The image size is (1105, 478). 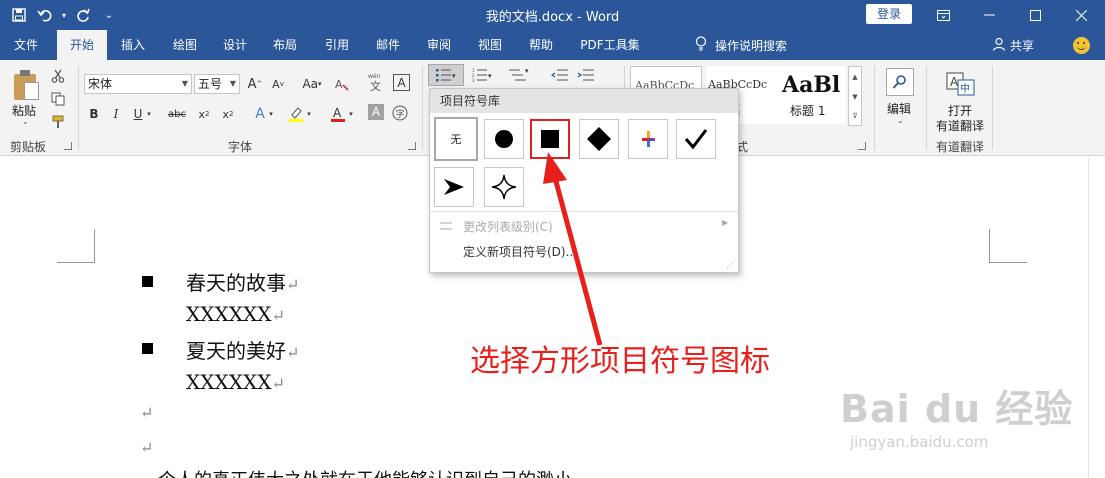 What do you see at coordinates (560, 75) in the screenshot?
I see `decrease-indent-icon` at bounding box center [560, 75].